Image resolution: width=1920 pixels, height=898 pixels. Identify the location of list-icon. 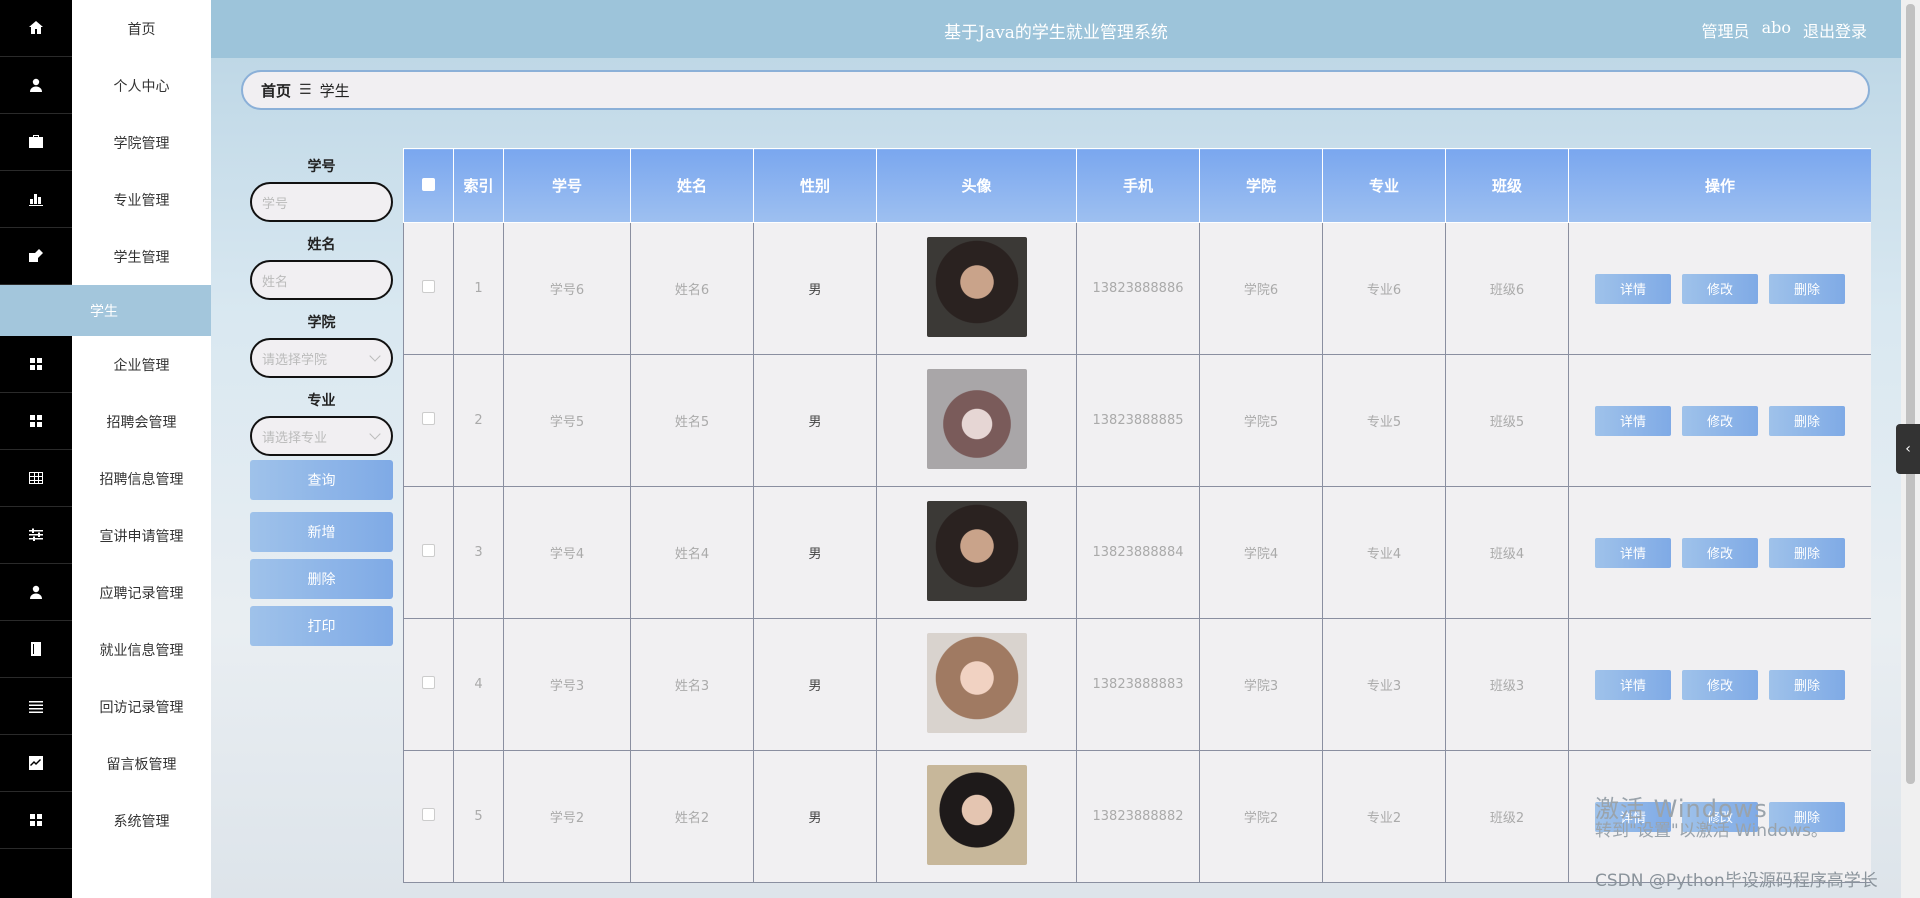
(36, 706).